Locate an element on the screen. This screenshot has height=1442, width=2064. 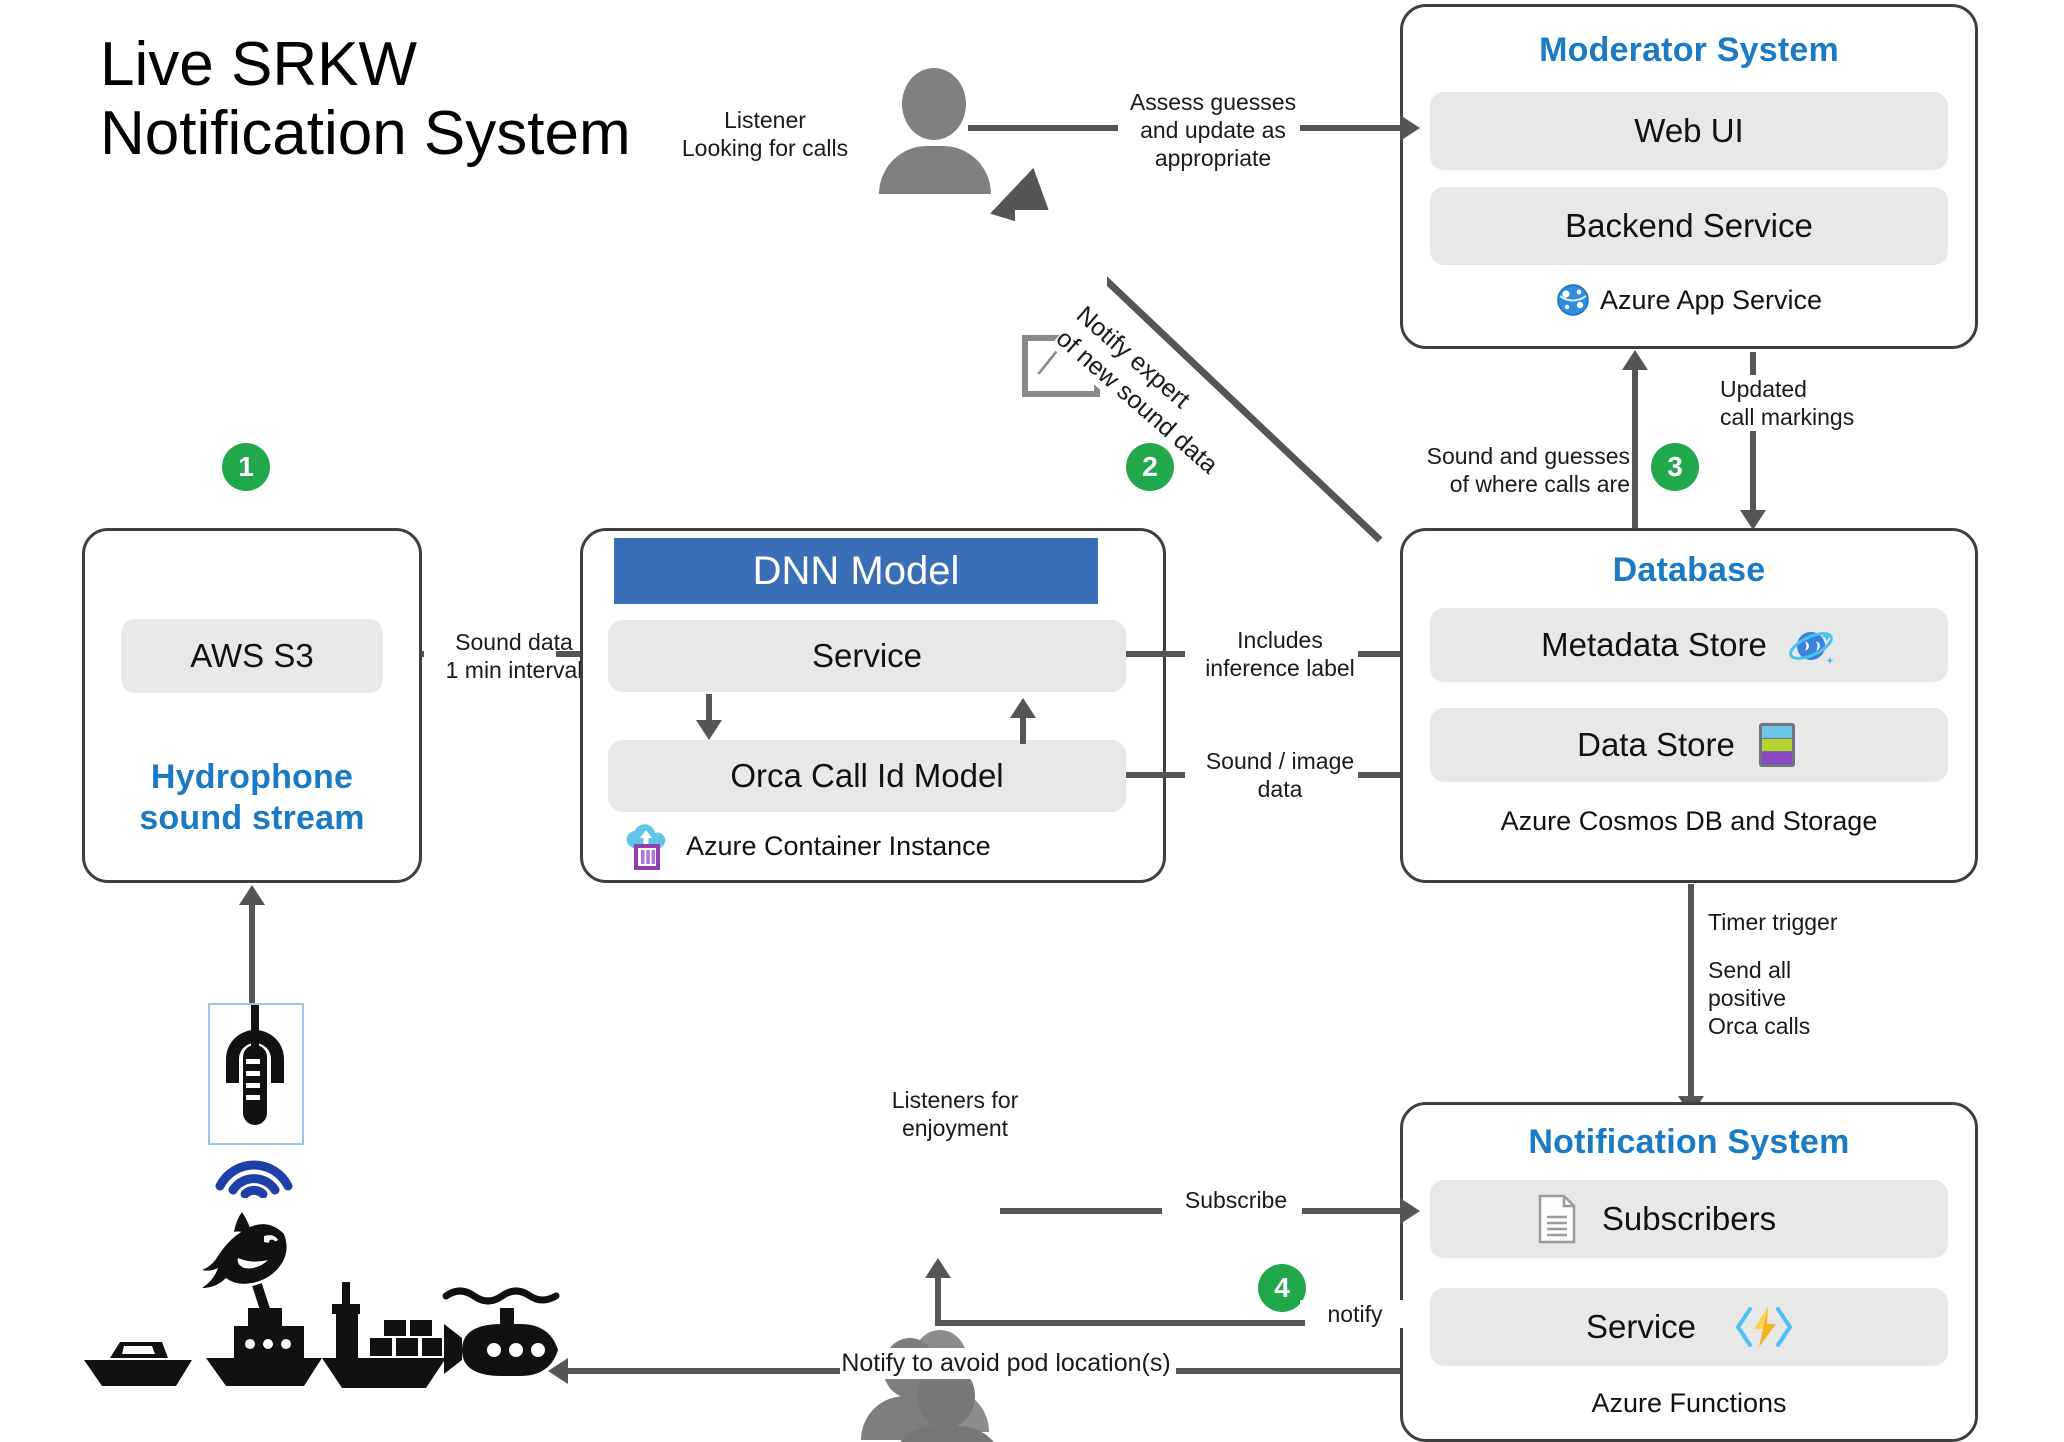
listener-label: Listener Looking for calls is located at coordinates (765, 134).